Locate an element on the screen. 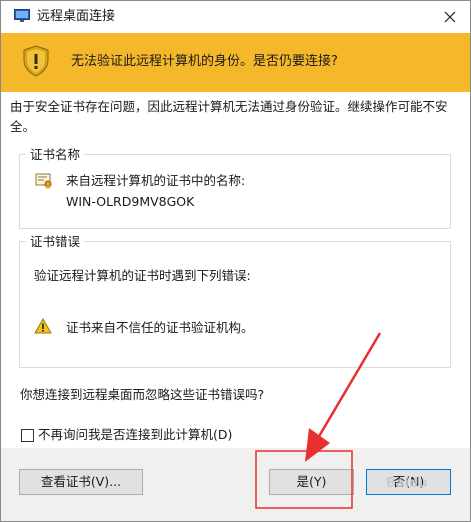  warning-banner: 无法验证此远程计算机的身份。是否仍要连接? is located at coordinates (235, 62).